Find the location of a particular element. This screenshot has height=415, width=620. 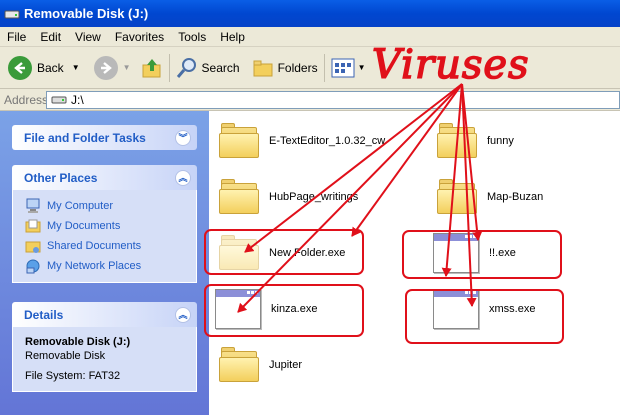

shared-folder-icon is located at coordinates (33, 247).